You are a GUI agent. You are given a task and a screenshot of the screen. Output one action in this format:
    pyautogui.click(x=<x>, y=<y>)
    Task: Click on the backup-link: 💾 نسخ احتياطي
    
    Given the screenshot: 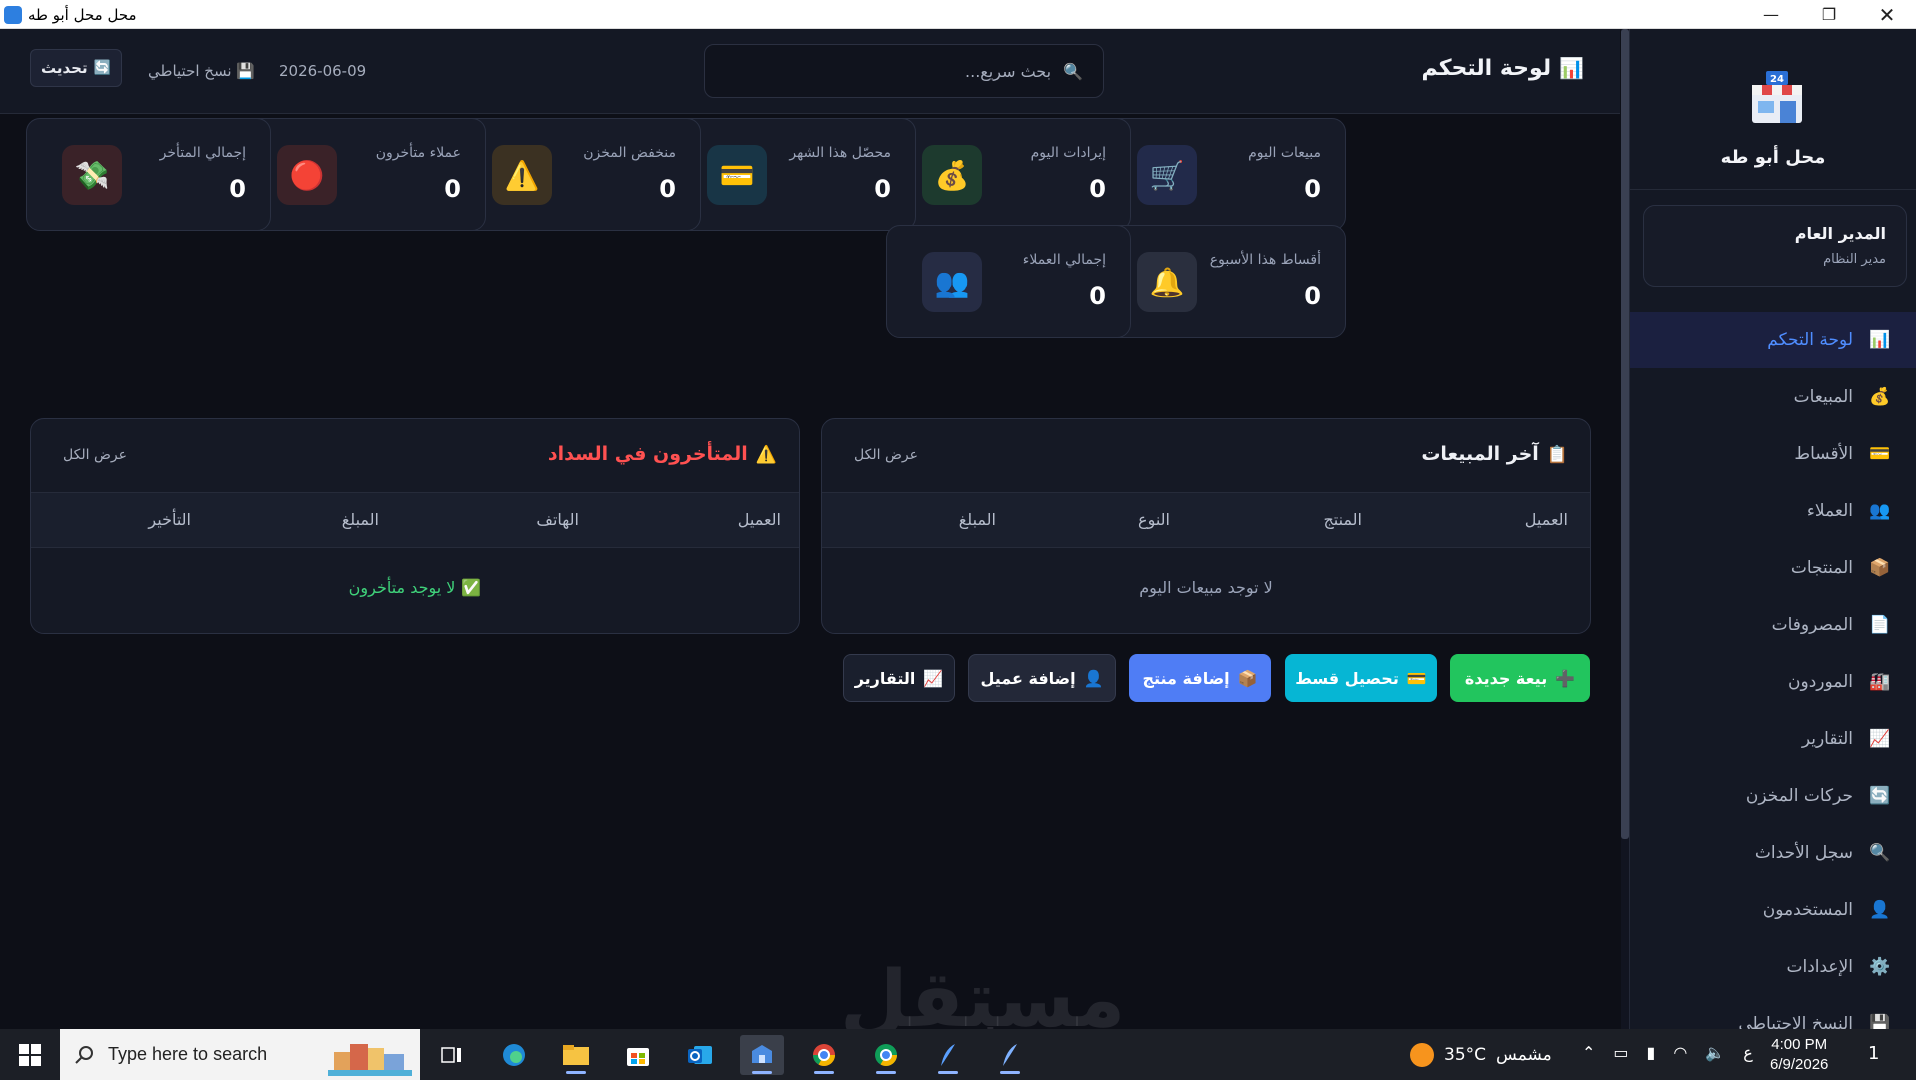 What is the action you would take?
    pyautogui.click(x=201, y=71)
    